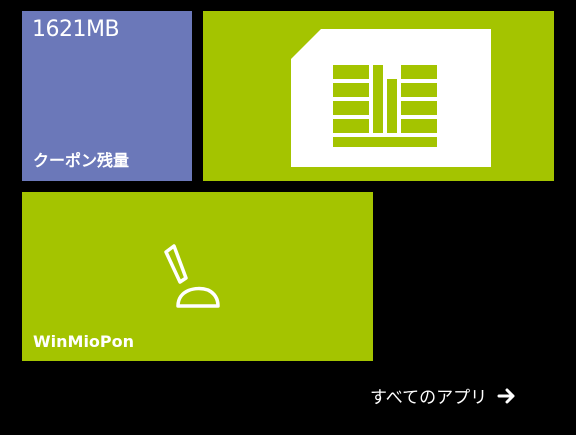 The image size is (576, 435). I want to click on arrow-right-icon, so click(506, 395).